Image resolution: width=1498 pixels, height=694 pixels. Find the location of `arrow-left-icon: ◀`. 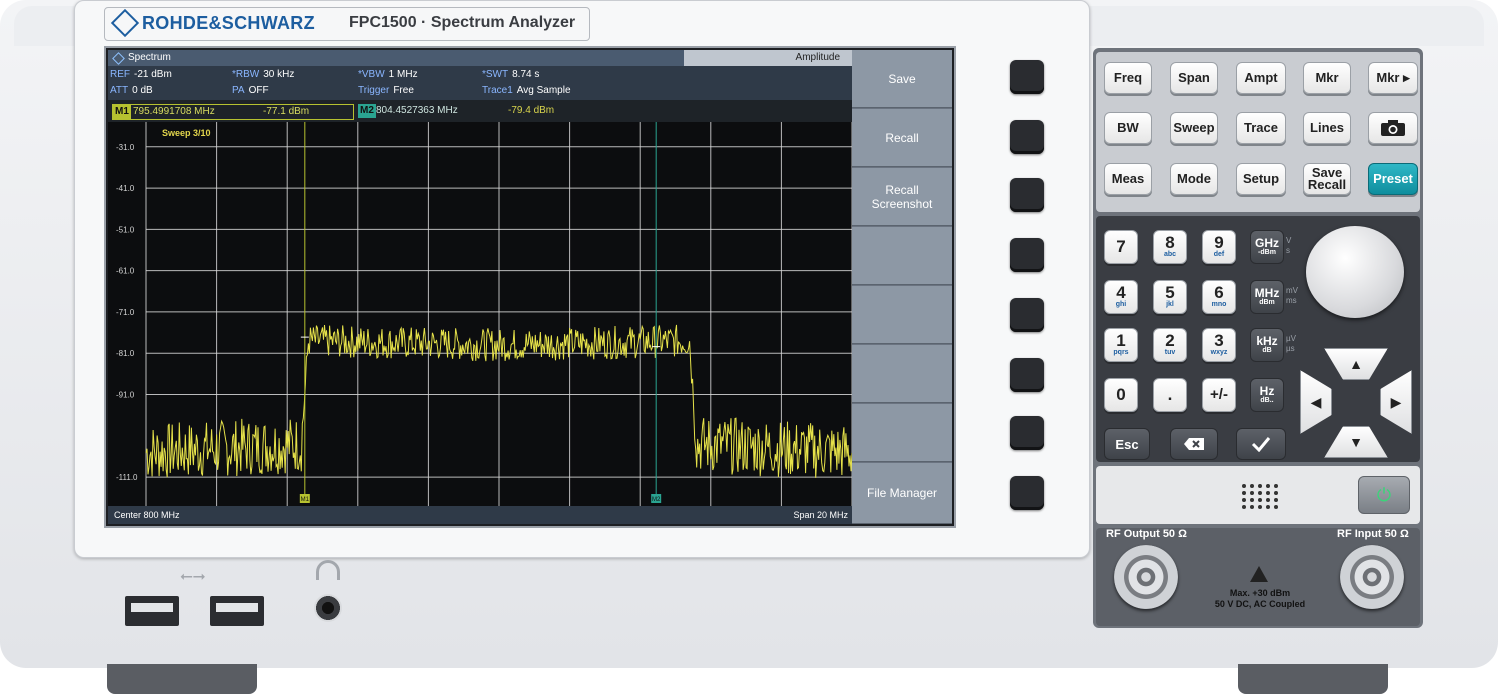

arrow-left-icon: ◀ is located at coordinates (1316, 401).